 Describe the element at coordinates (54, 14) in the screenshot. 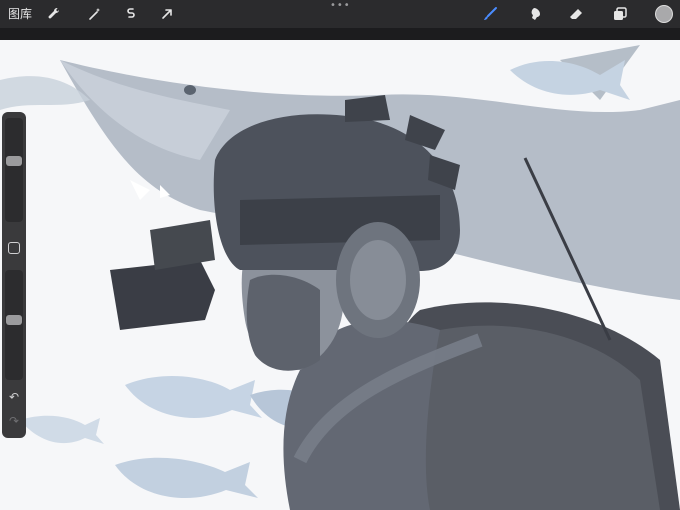

I see `wrench-icon` at that location.